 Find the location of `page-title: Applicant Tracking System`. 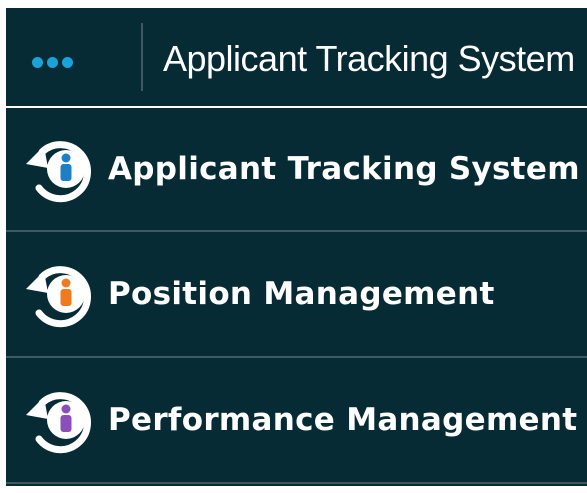

page-title: Applicant Tracking System is located at coordinates (369, 58).